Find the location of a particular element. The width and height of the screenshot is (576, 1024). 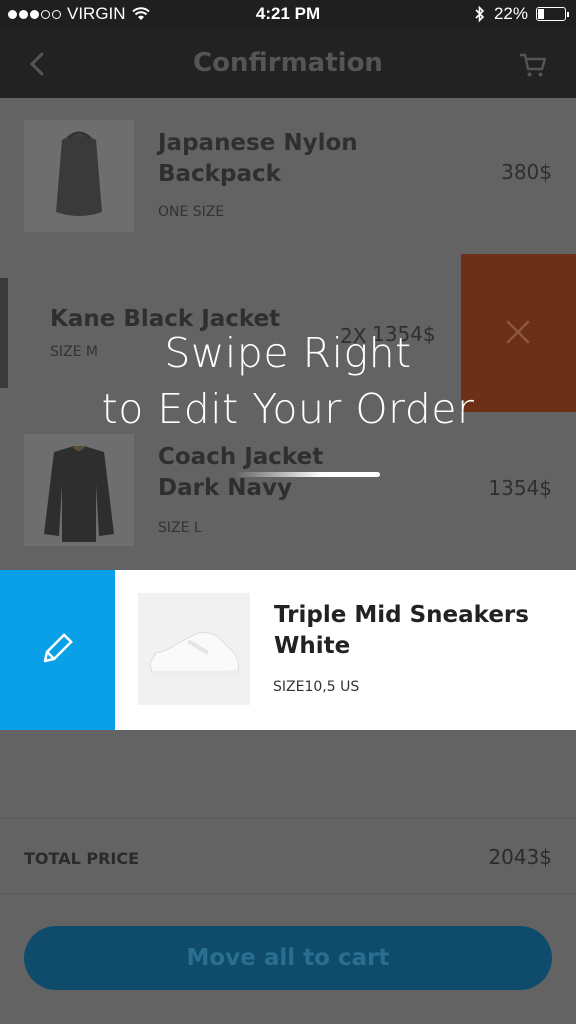

cart-icon is located at coordinates (533, 65).